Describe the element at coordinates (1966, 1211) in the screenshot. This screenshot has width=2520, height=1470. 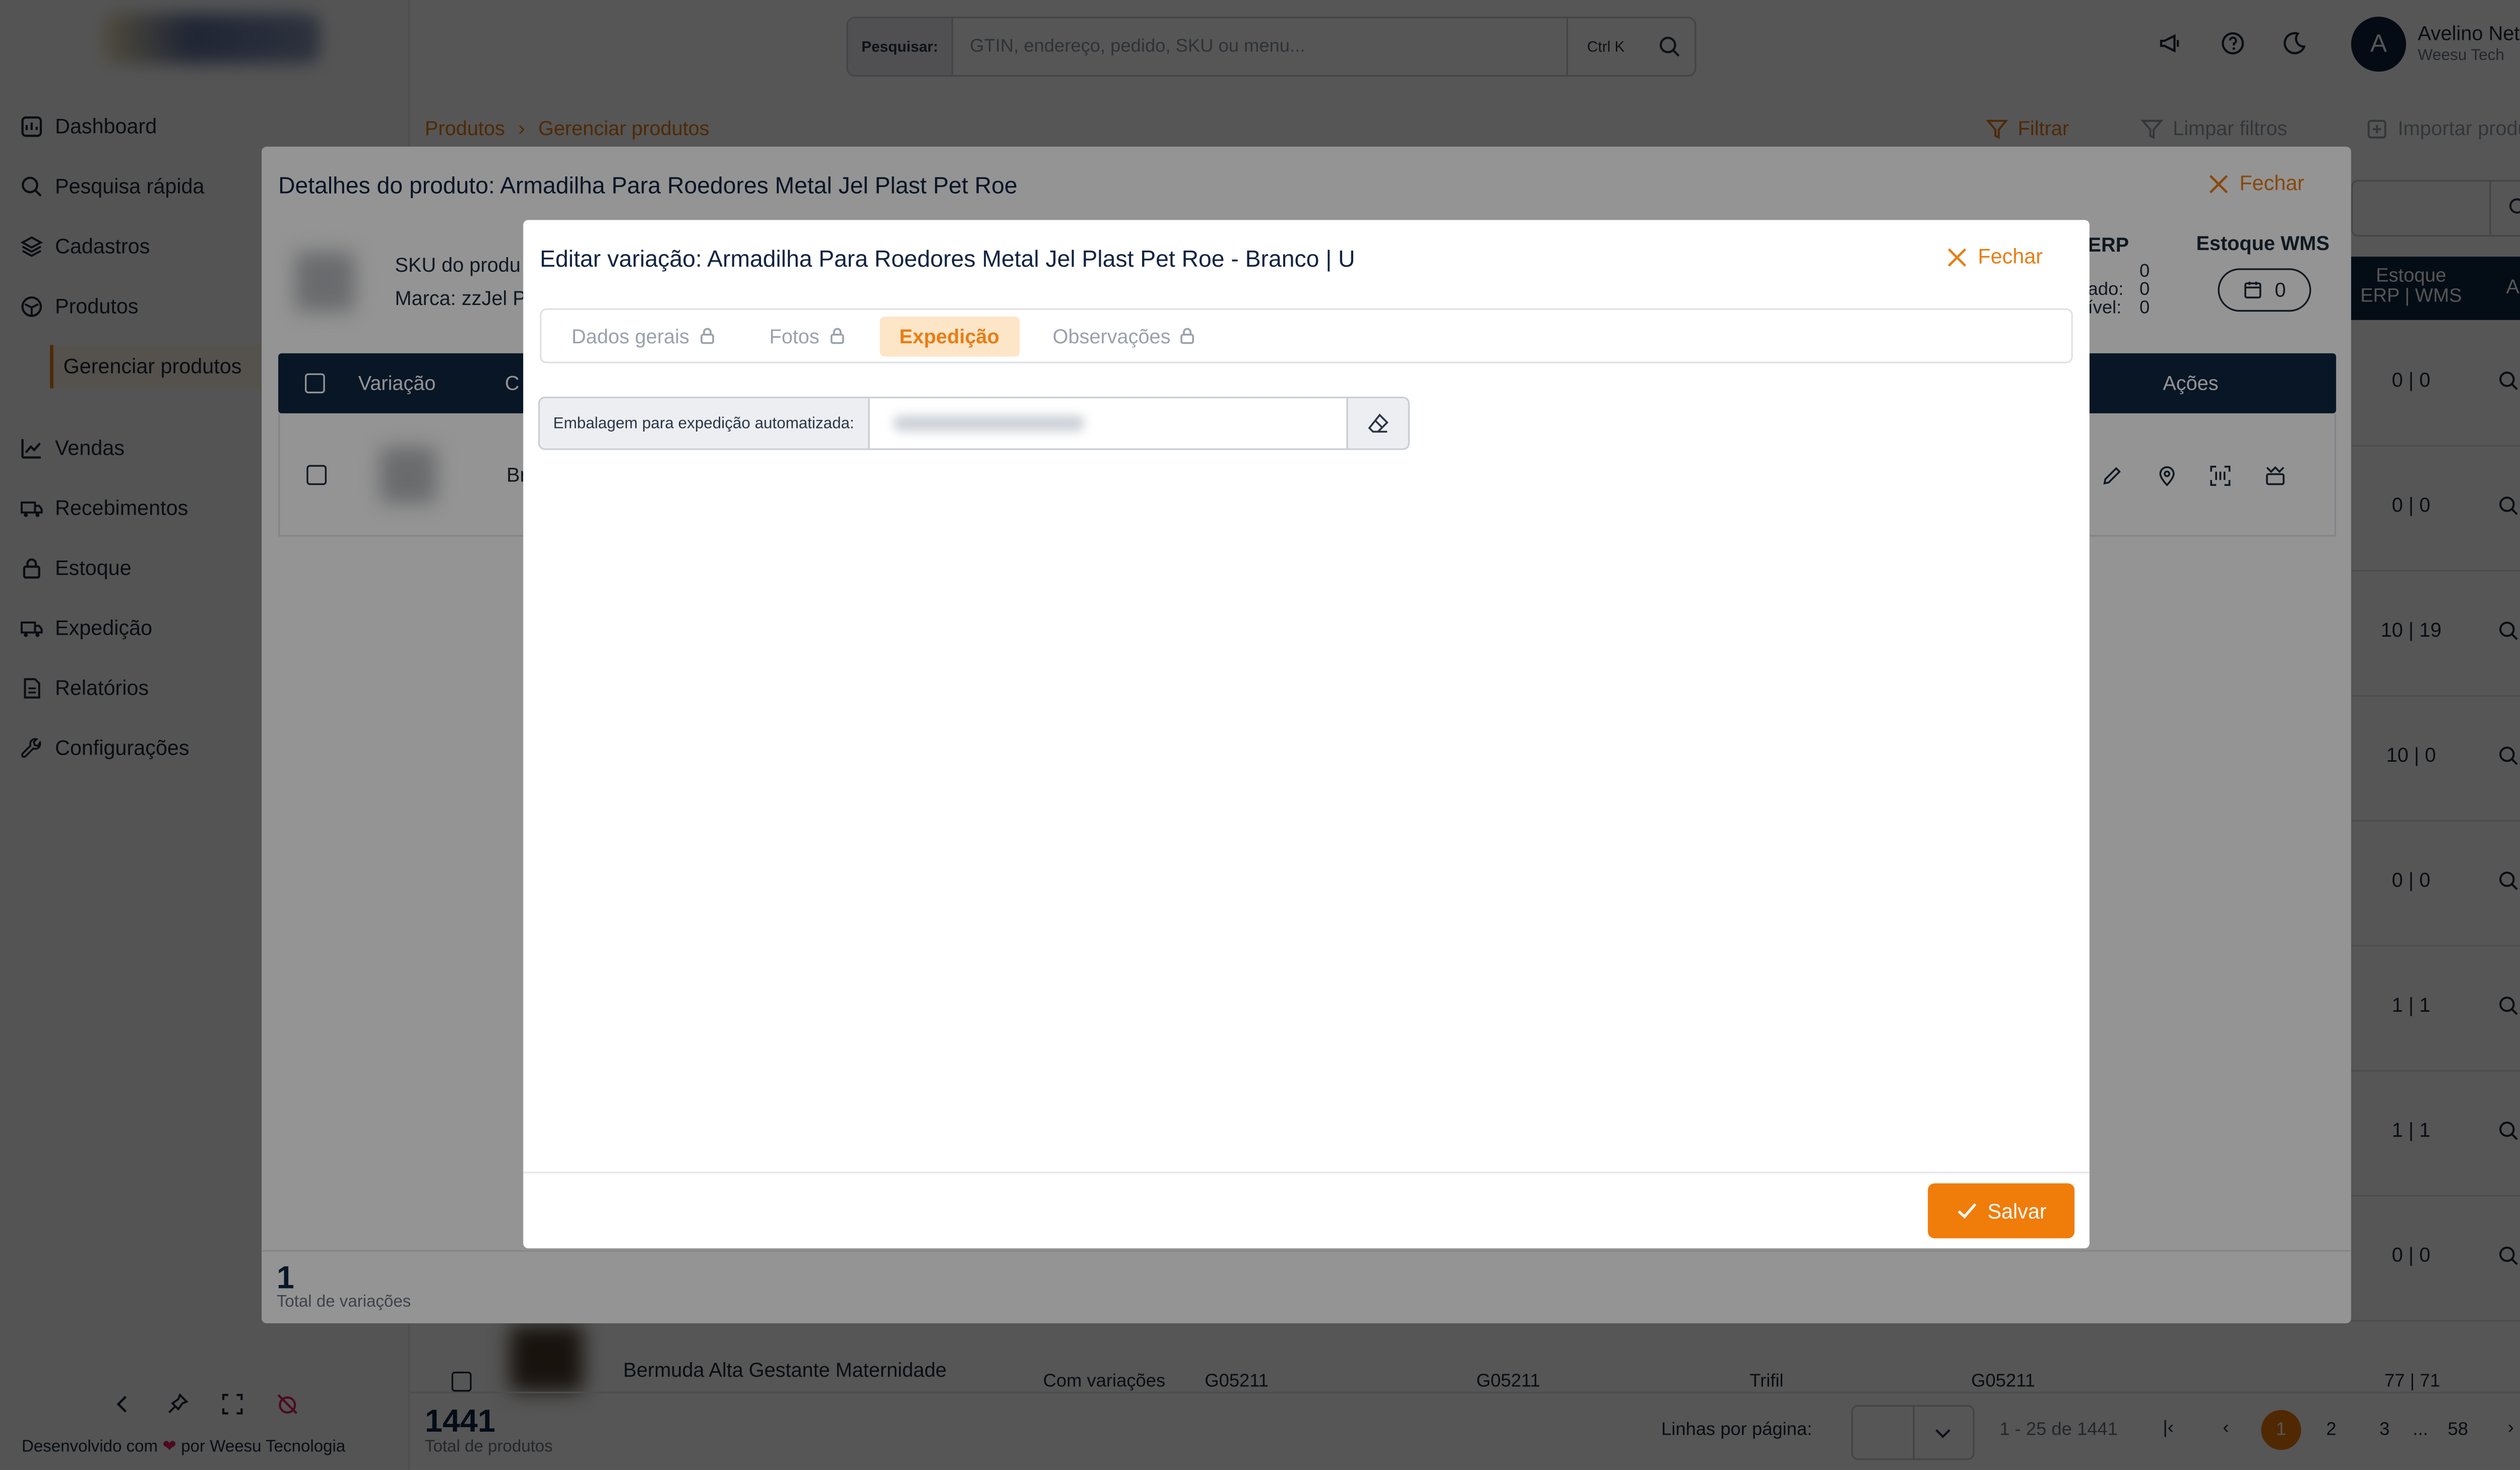
I see `check-icon` at that location.